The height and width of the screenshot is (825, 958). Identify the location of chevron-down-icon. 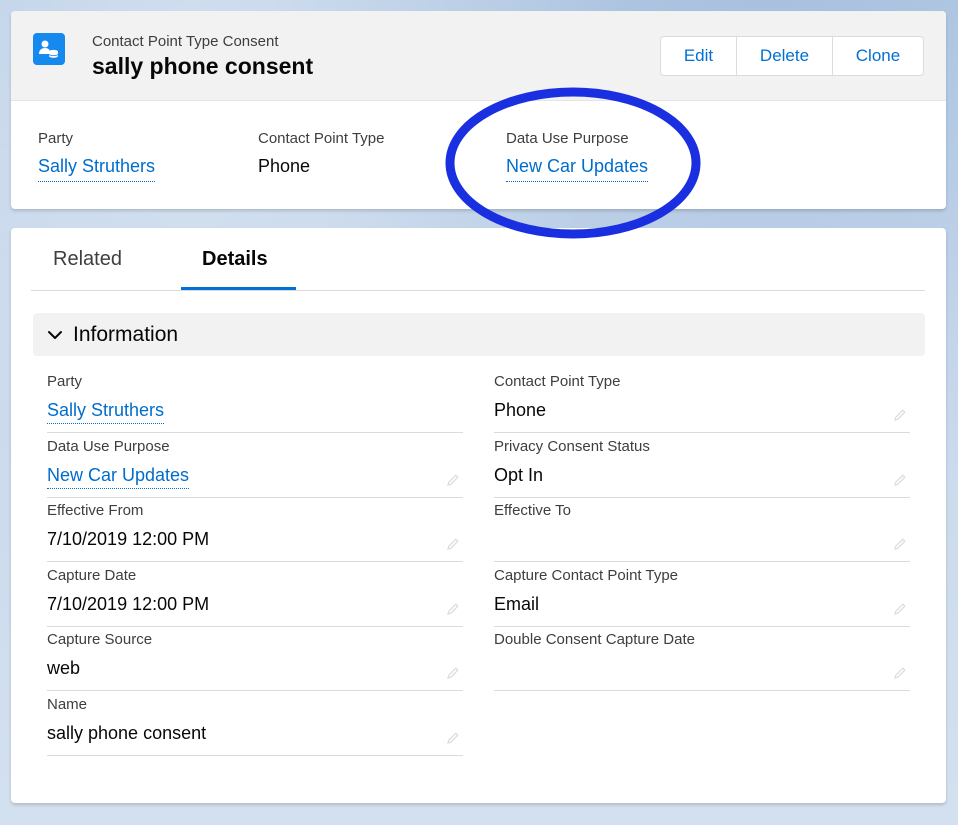
(55, 334).